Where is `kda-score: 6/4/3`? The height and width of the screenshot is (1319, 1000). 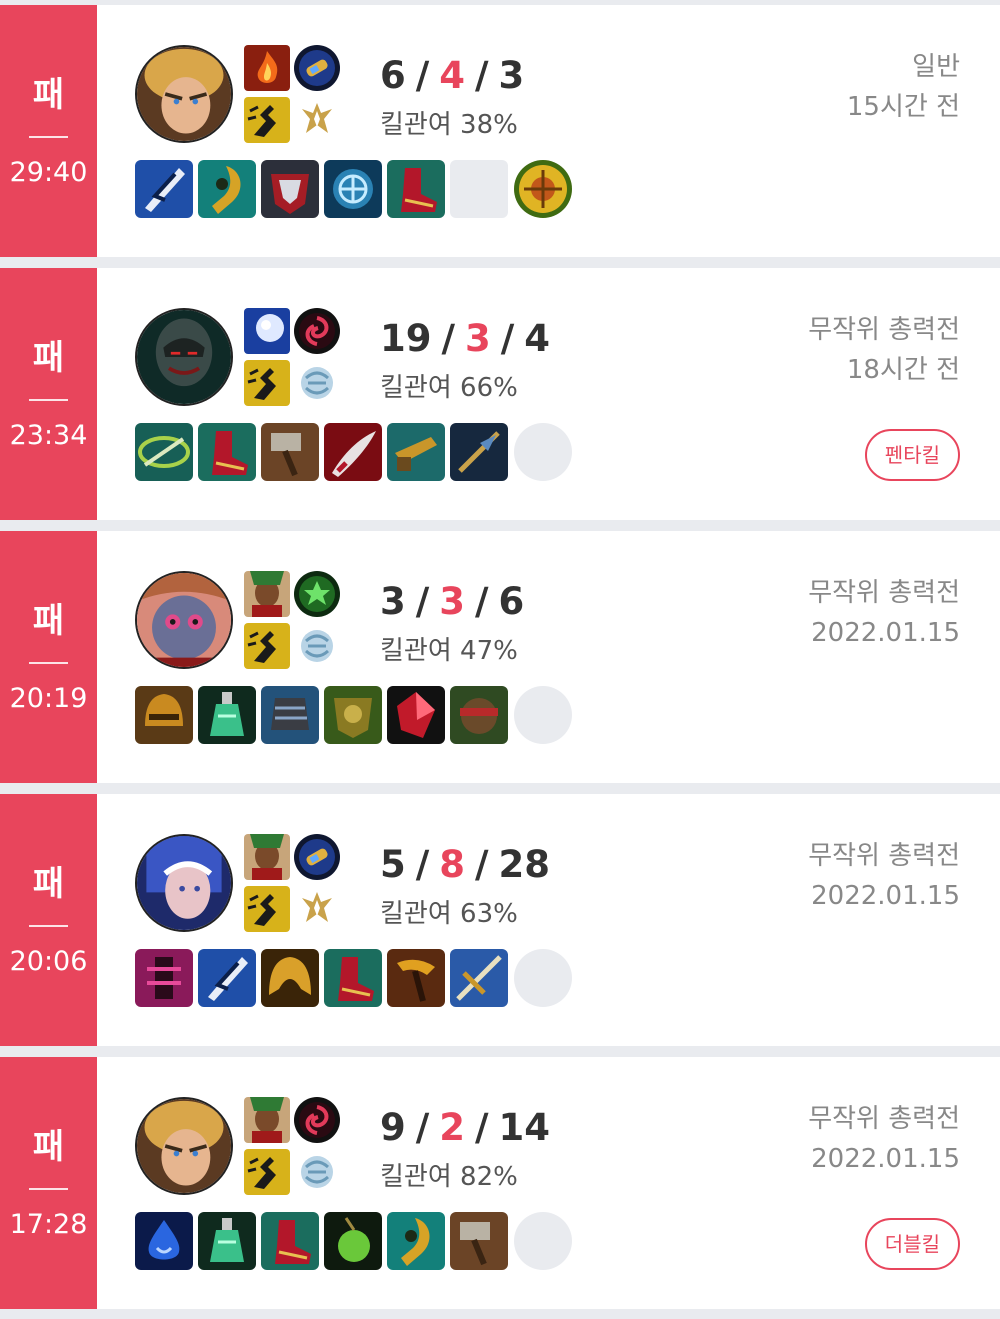
kda-score: 6/4/3 is located at coordinates (452, 75).